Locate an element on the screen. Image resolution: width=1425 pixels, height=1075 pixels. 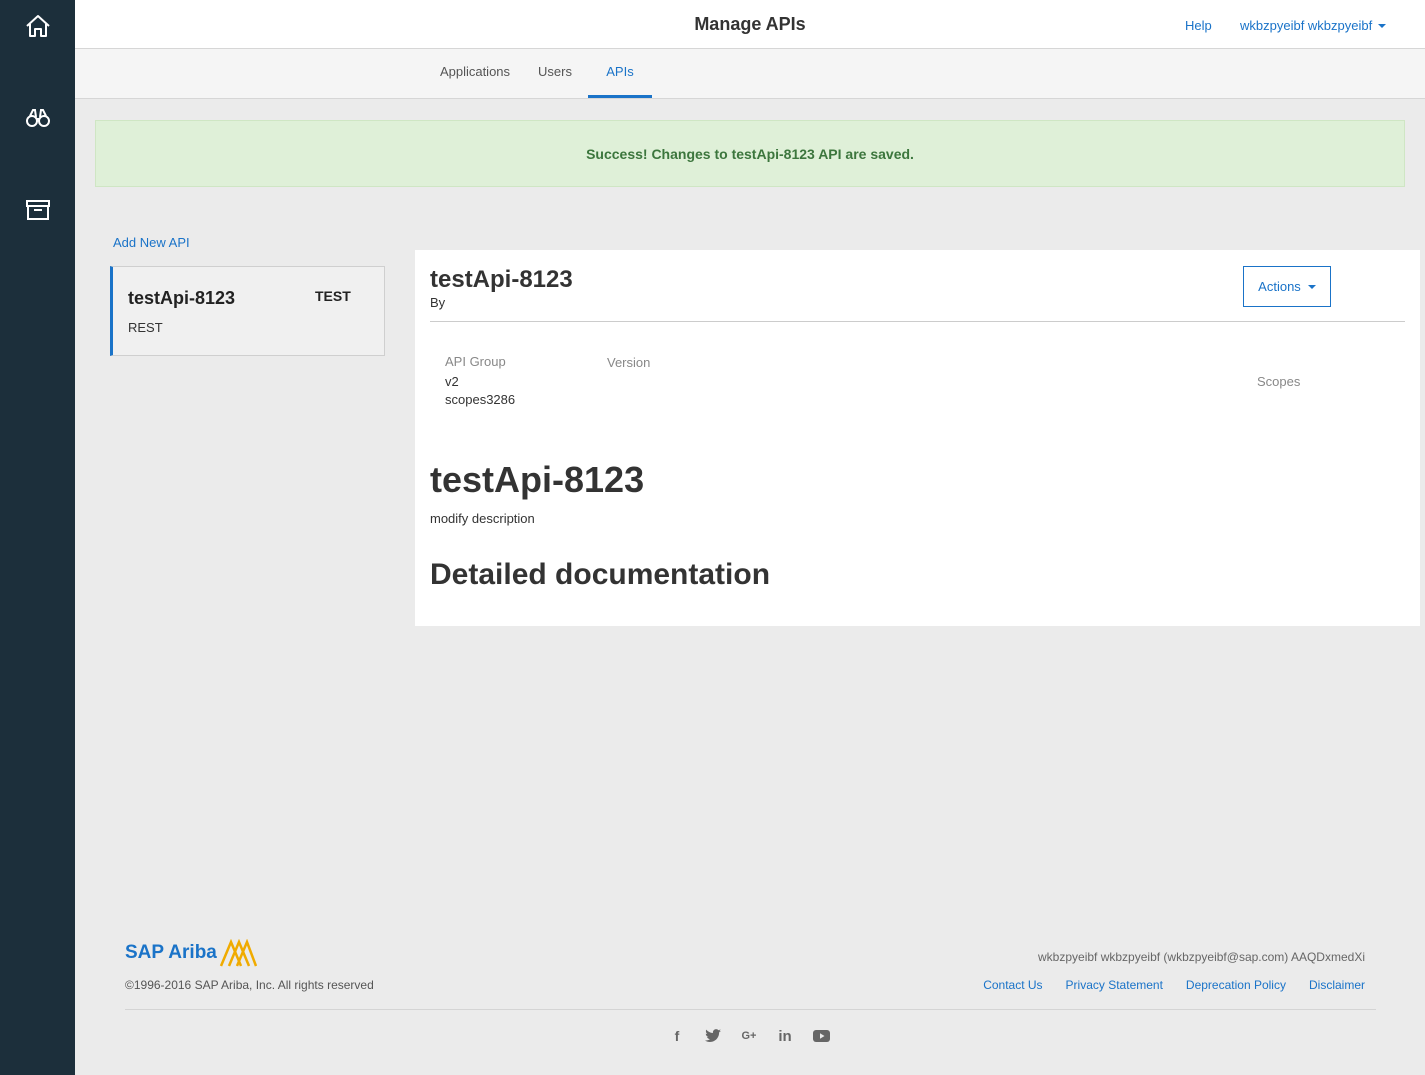
meta-value-1: v2 is located at coordinates (452, 381).